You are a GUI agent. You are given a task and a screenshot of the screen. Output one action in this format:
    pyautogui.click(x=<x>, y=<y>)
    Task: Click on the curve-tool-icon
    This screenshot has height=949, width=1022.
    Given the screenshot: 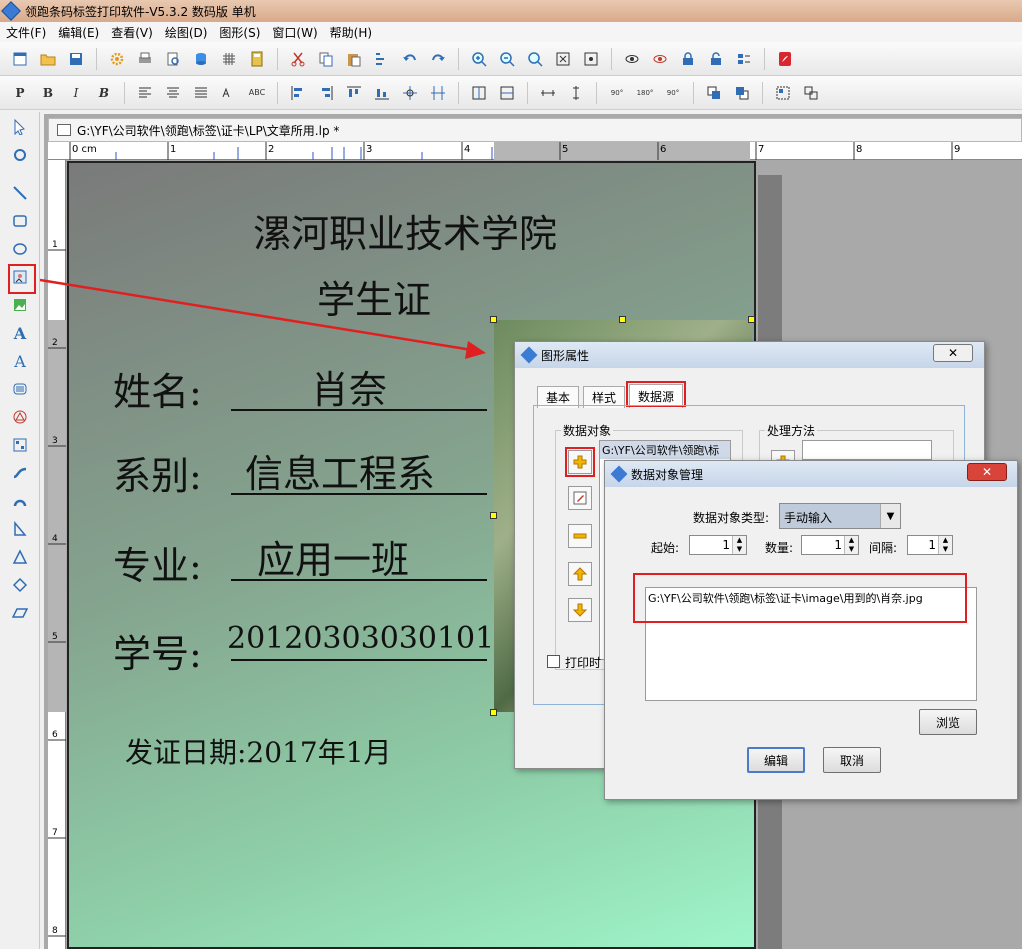 What is the action you would take?
    pyautogui.click(x=20, y=473)
    